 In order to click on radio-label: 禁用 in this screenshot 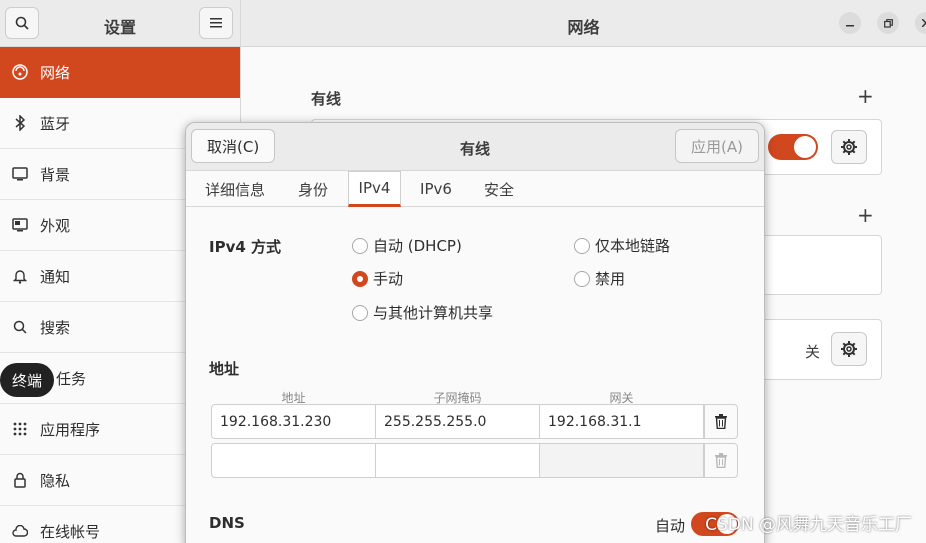, I will do `click(610, 279)`.